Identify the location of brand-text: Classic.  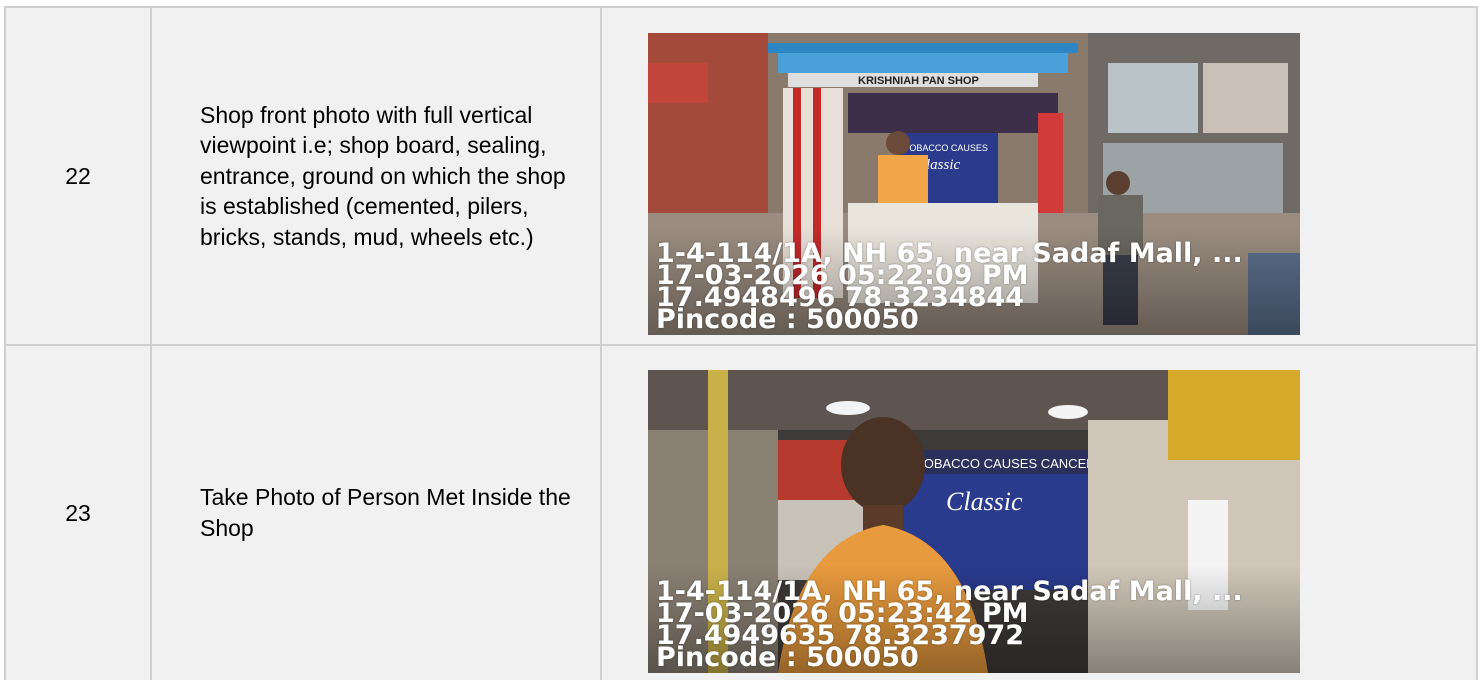
(984, 501).